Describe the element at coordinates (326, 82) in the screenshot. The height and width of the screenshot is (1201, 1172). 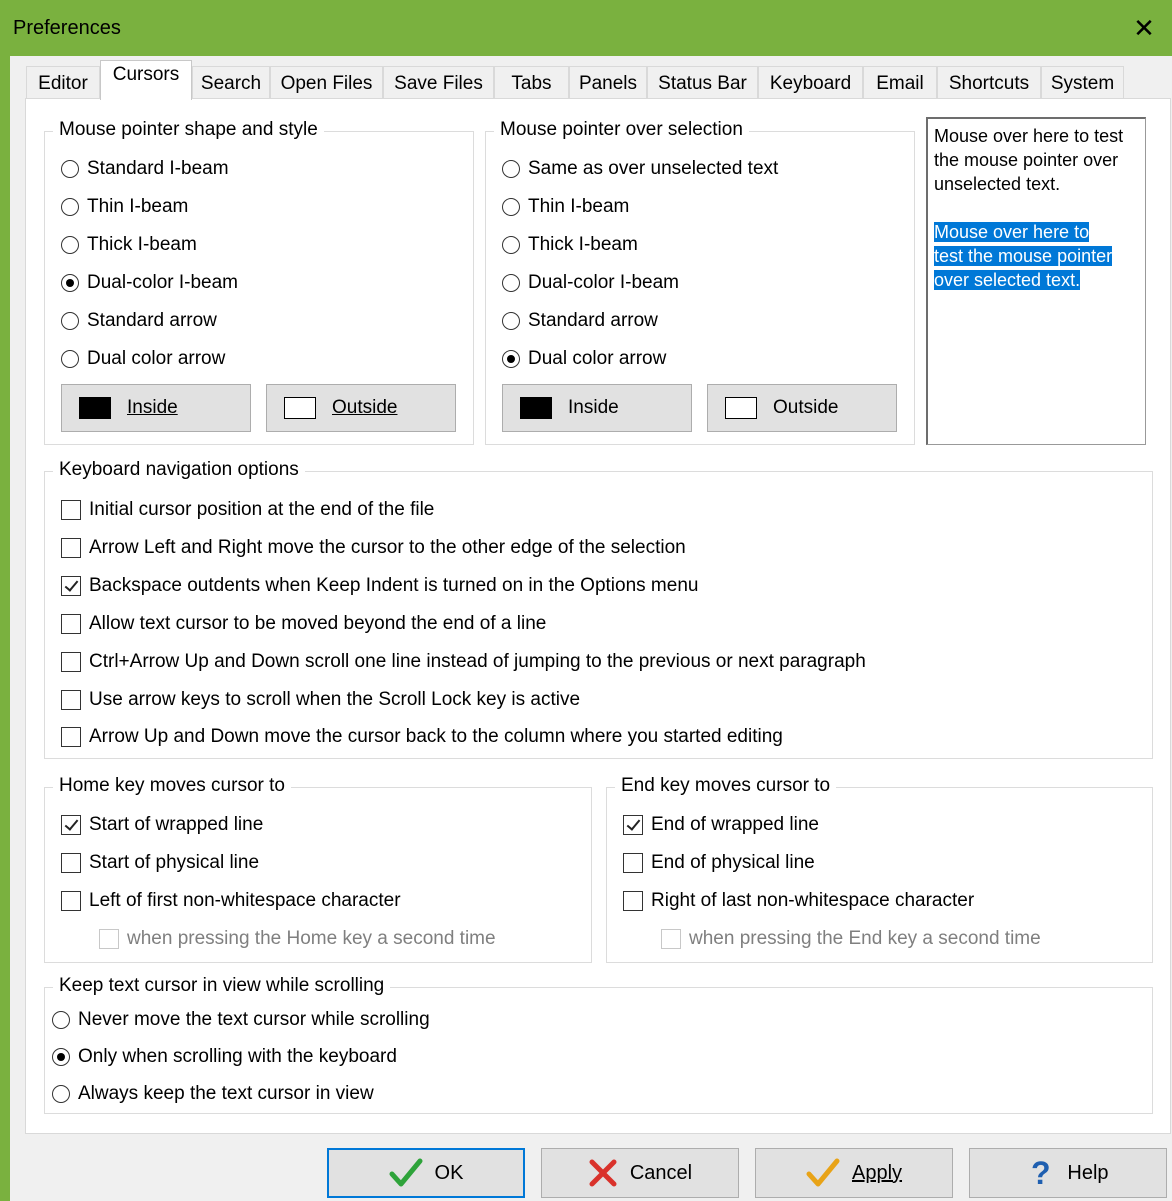
I see `tab-open-files: Open Files` at that location.